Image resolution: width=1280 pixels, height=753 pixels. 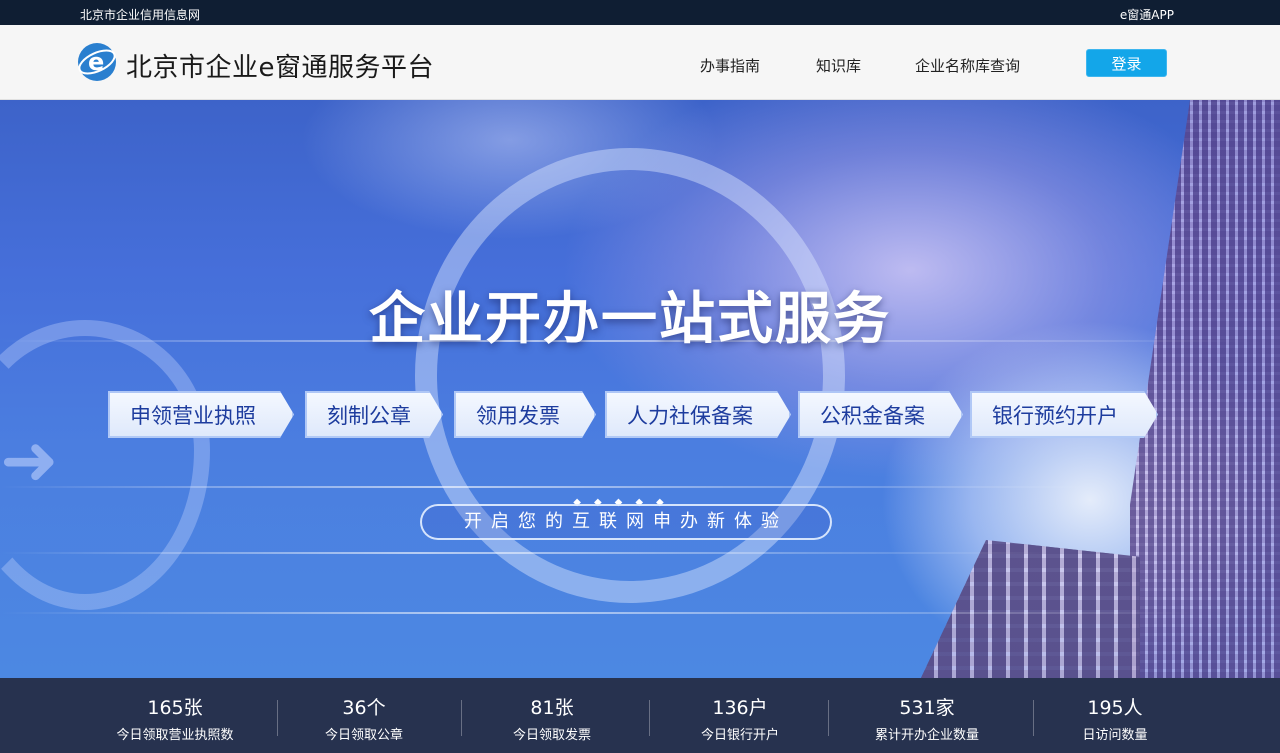 I want to click on service-invoice: 领用发票, so click(x=525, y=414).